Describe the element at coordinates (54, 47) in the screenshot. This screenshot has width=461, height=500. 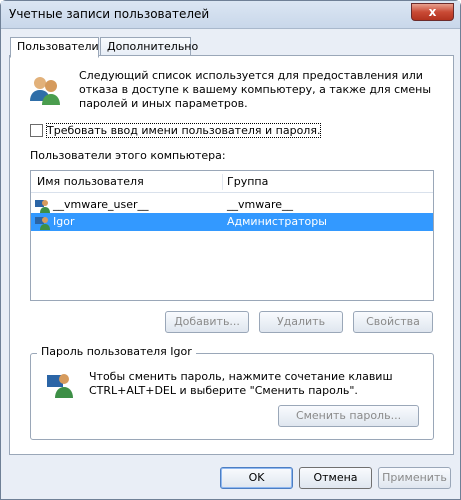
I see `tab-users: Пользователи` at that location.